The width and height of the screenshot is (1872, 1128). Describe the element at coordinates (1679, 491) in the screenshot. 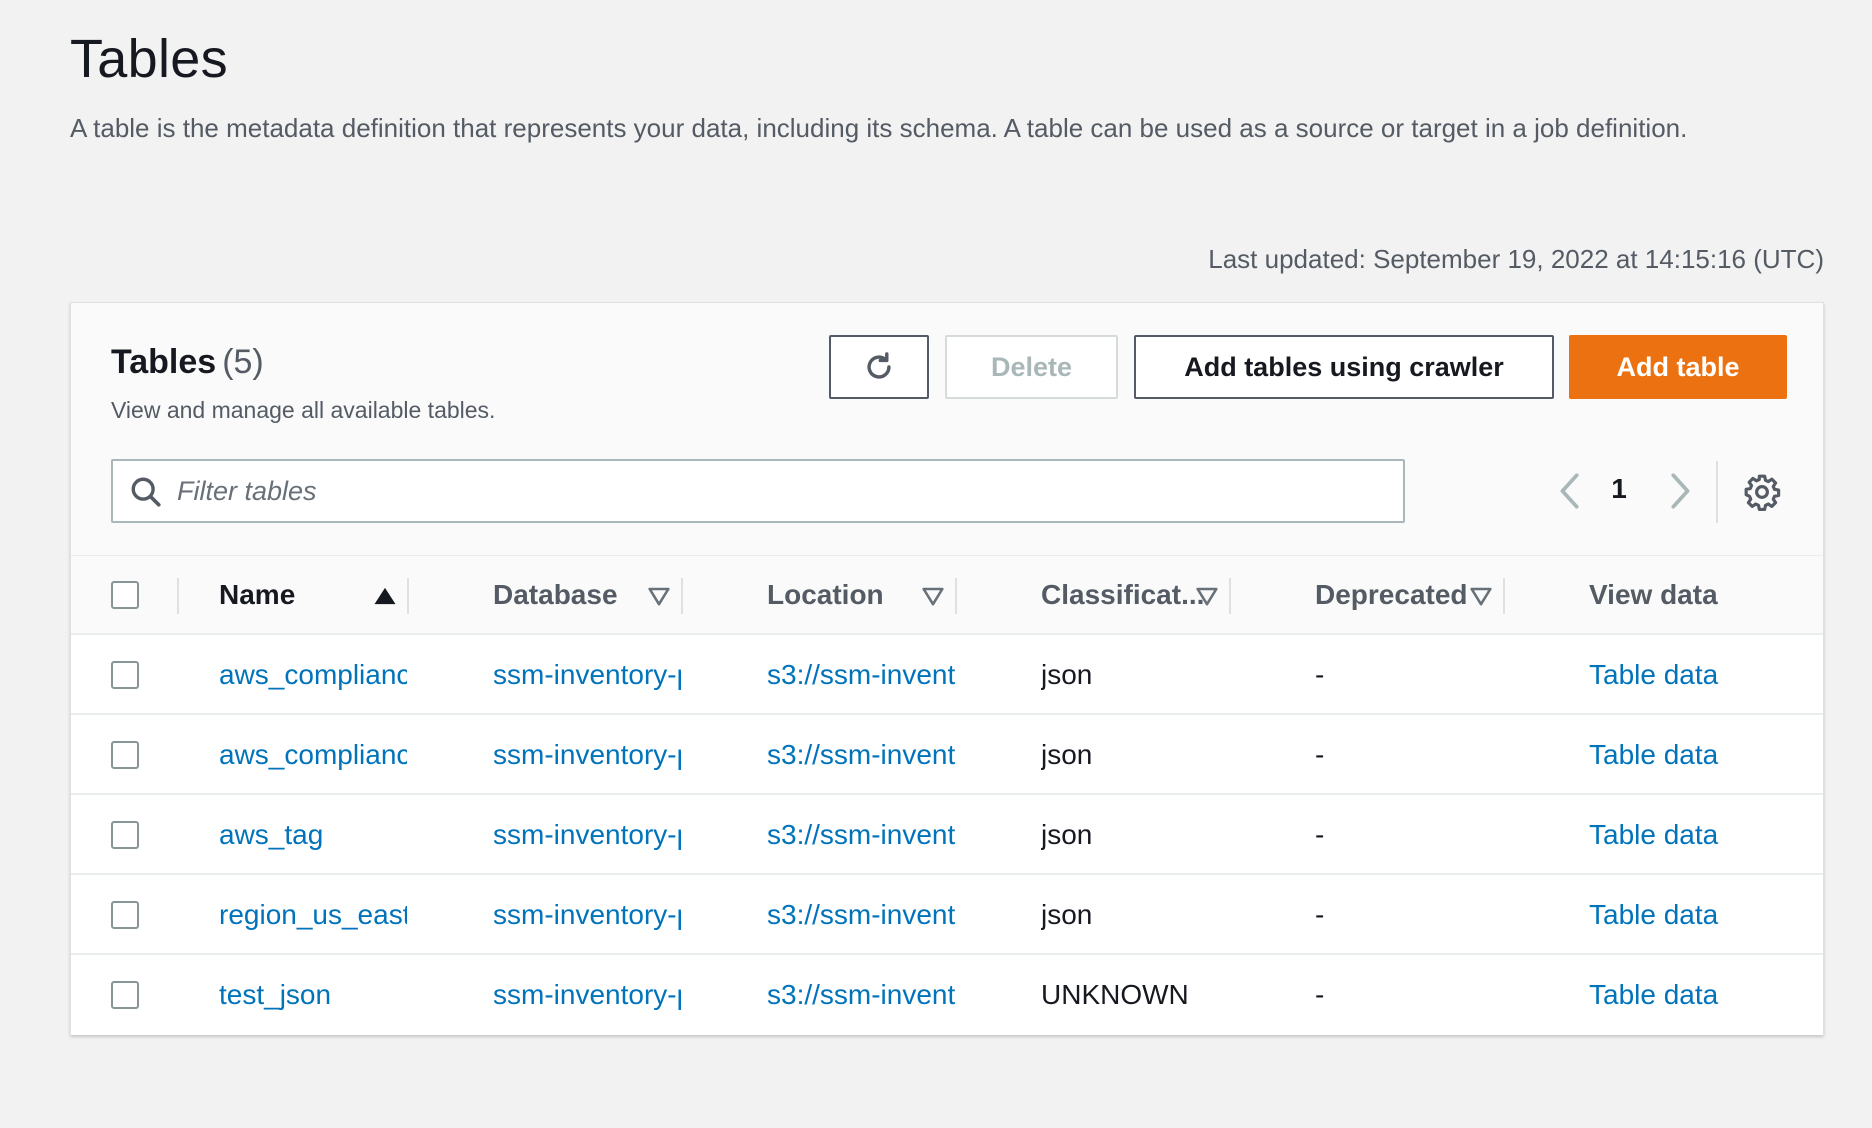

I see `next-page-icon` at that location.